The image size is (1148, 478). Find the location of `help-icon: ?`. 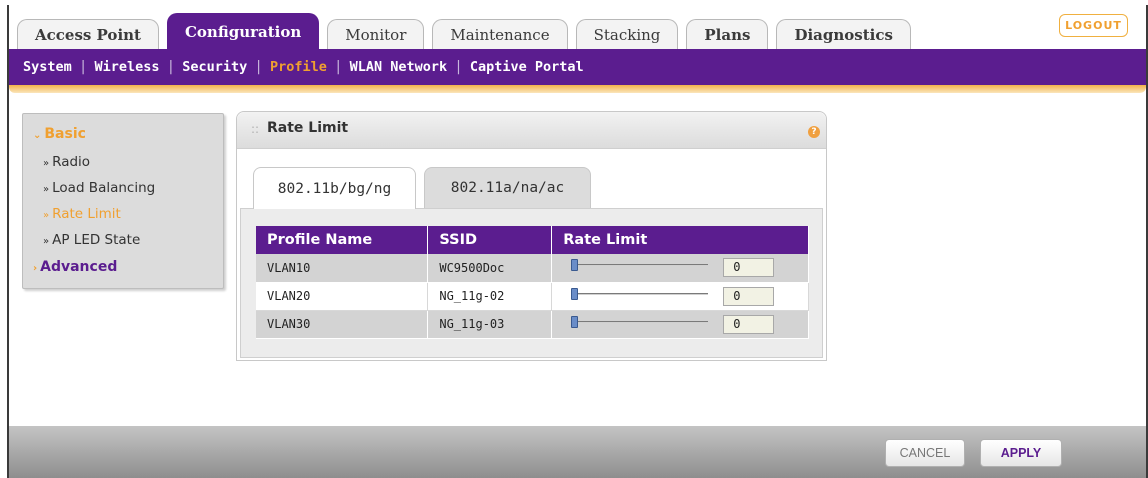

help-icon: ? is located at coordinates (814, 132).